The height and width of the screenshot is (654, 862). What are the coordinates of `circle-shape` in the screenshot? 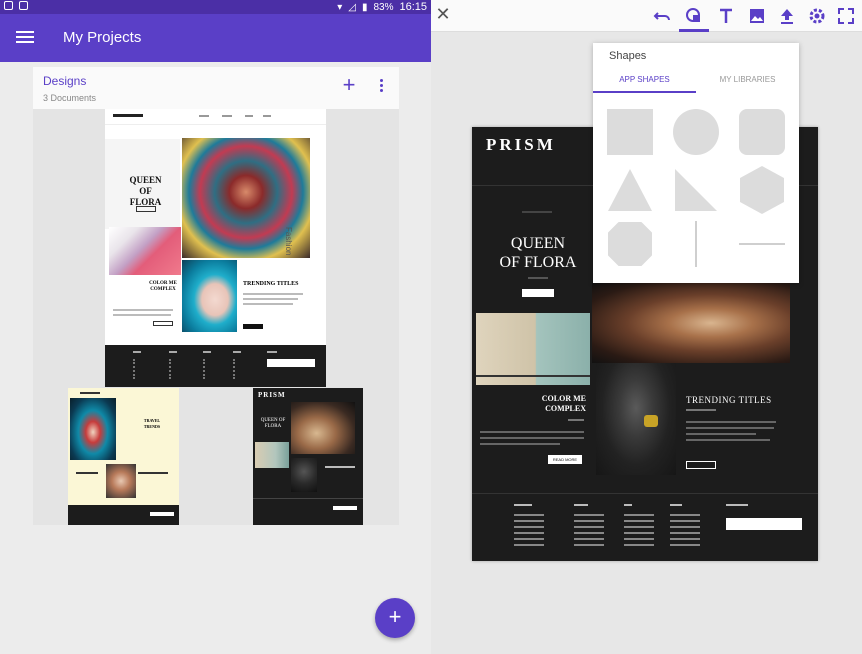 It's located at (696, 132).